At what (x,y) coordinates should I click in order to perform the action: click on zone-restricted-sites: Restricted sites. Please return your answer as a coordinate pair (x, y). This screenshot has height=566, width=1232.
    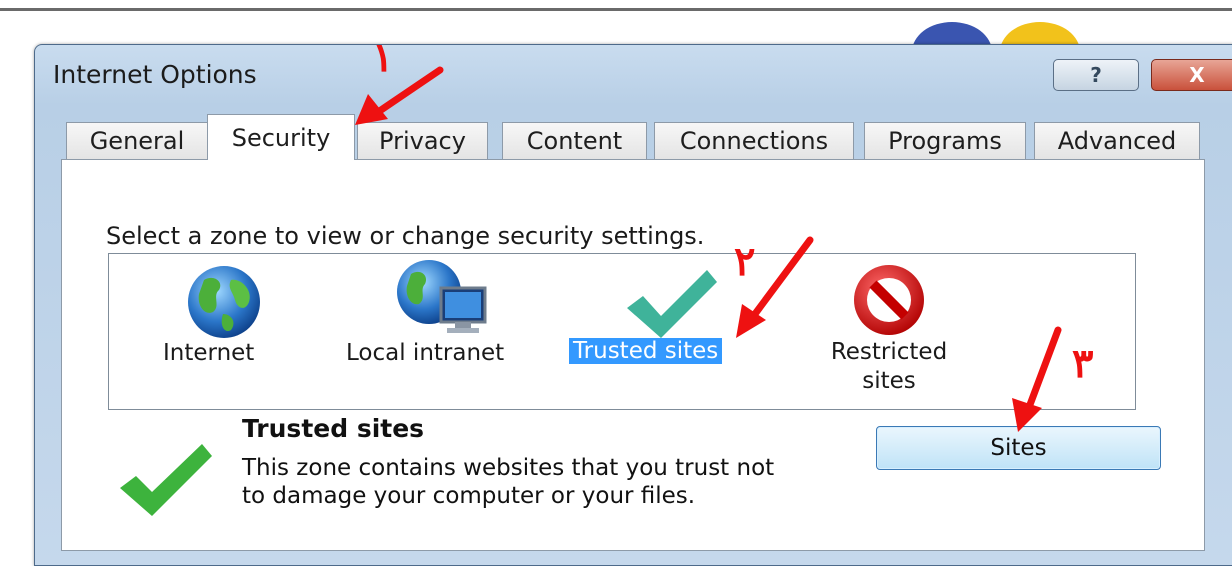
    Looking at the image, I should click on (889, 329).